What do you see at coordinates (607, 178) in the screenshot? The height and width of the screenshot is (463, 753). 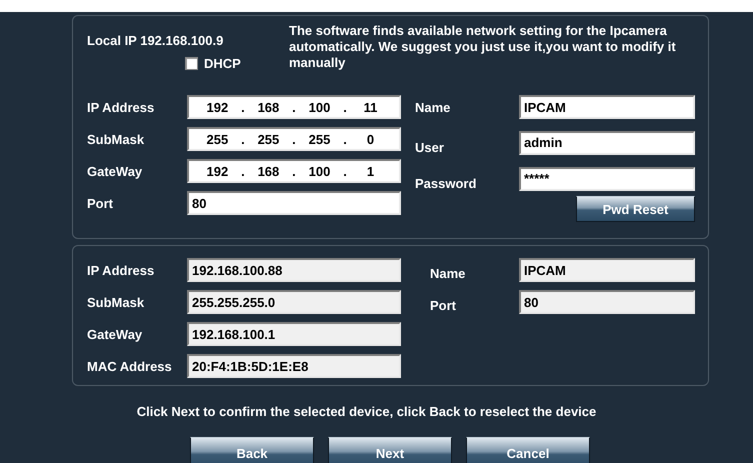 I see `input-field: *****` at bounding box center [607, 178].